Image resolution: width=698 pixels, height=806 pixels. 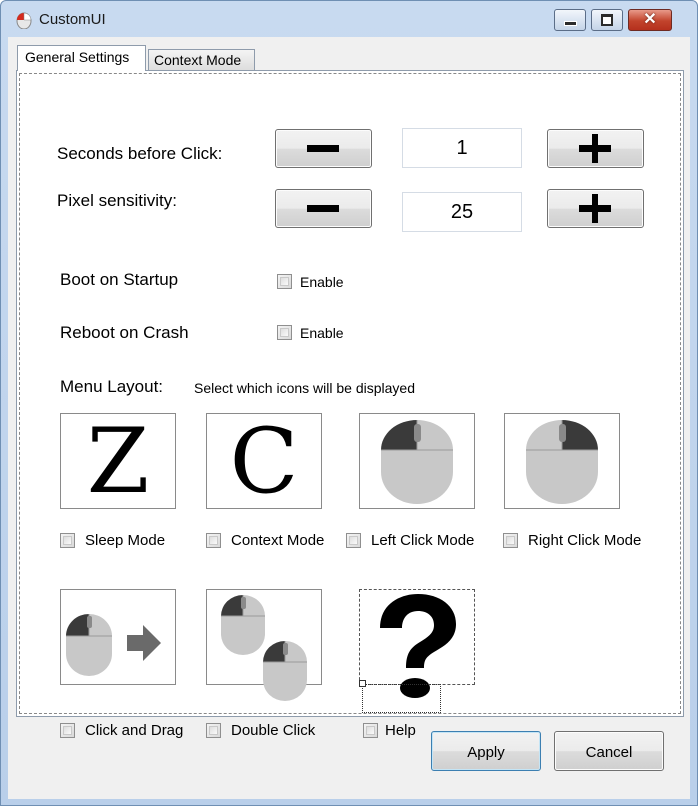 I want to click on reboot-enable-checkbox, so click(x=284, y=332).